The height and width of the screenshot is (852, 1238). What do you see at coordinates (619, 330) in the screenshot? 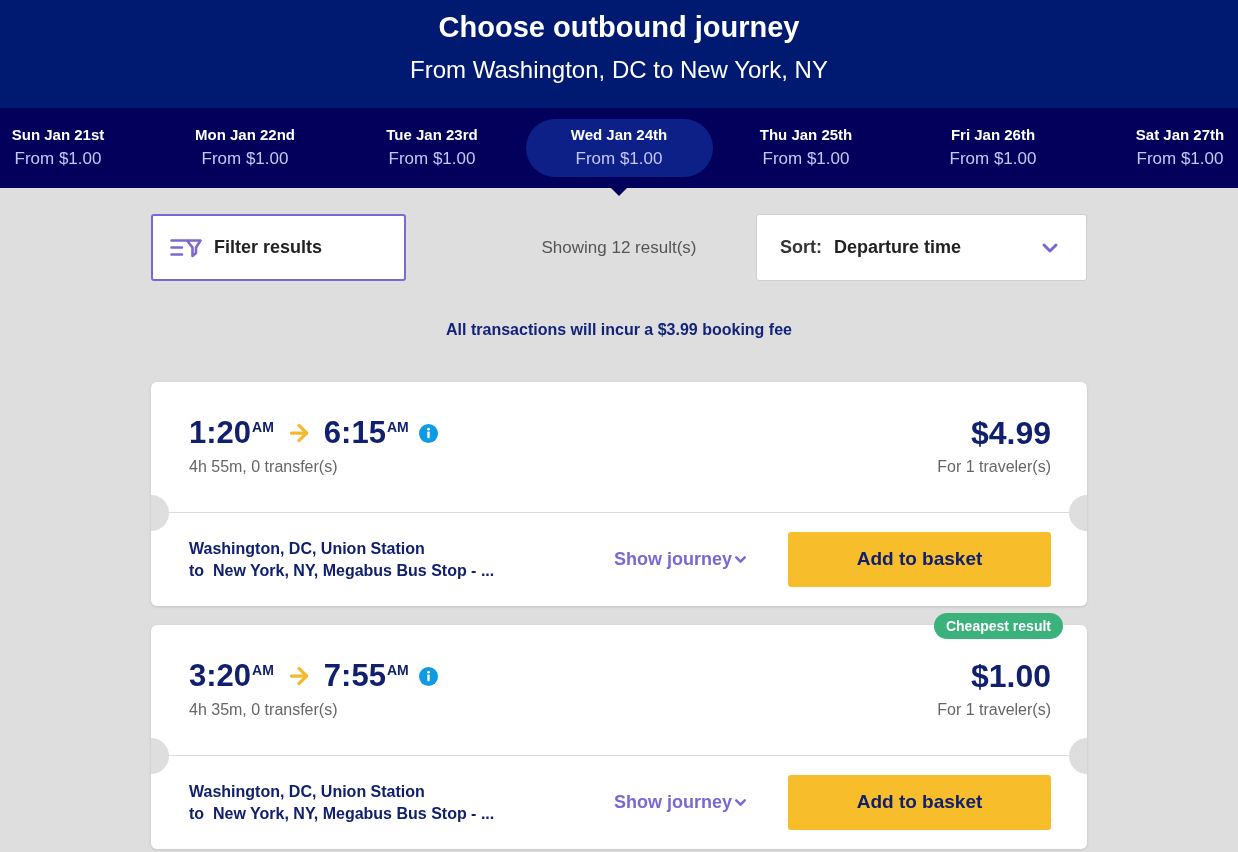
I see `booking-fee-notice: All transactions will incur a $3.99 booking fee` at bounding box center [619, 330].